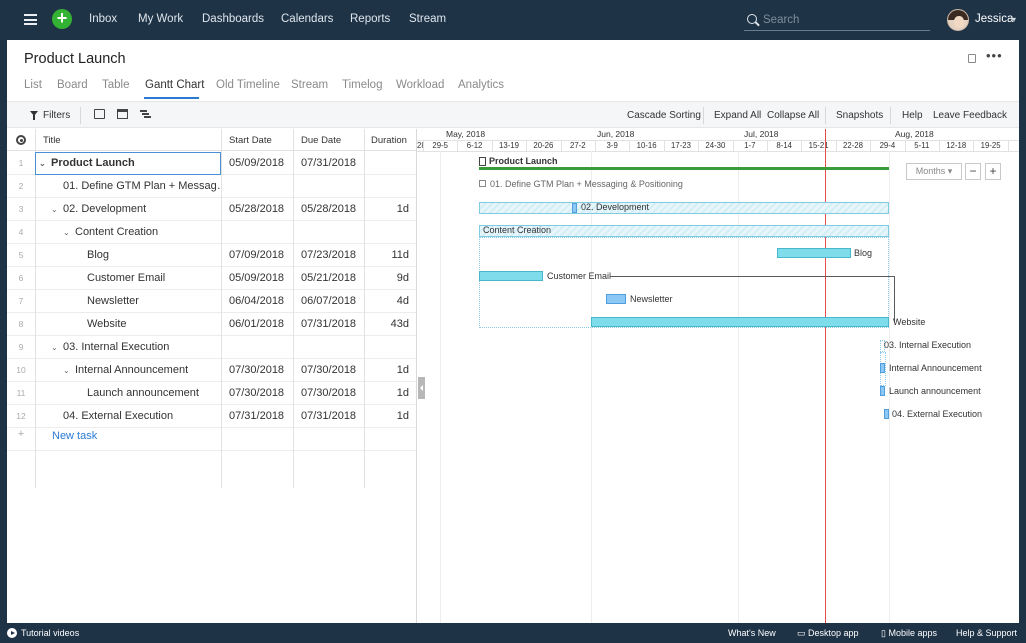  I want to click on table-row: 8 Website 06/01/2018 07/31/2018 43d, so click(212, 324).